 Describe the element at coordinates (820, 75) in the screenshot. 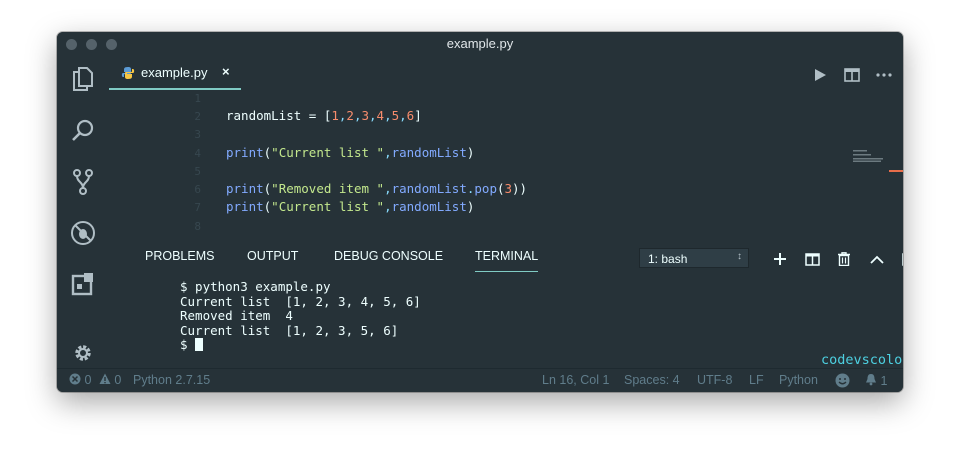

I see `run-icon` at that location.